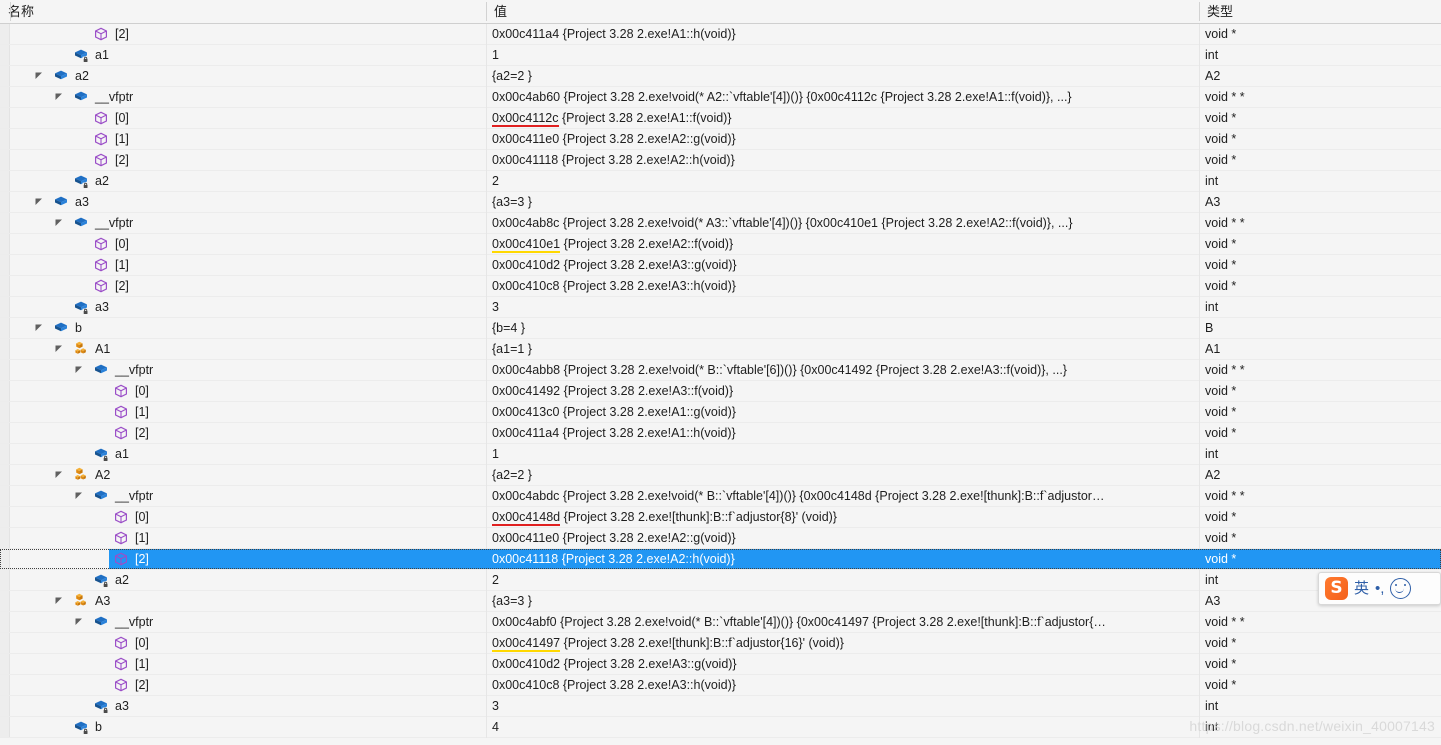  Describe the element at coordinates (1320, 328) in the screenshot. I see `cell-type: B` at that location.